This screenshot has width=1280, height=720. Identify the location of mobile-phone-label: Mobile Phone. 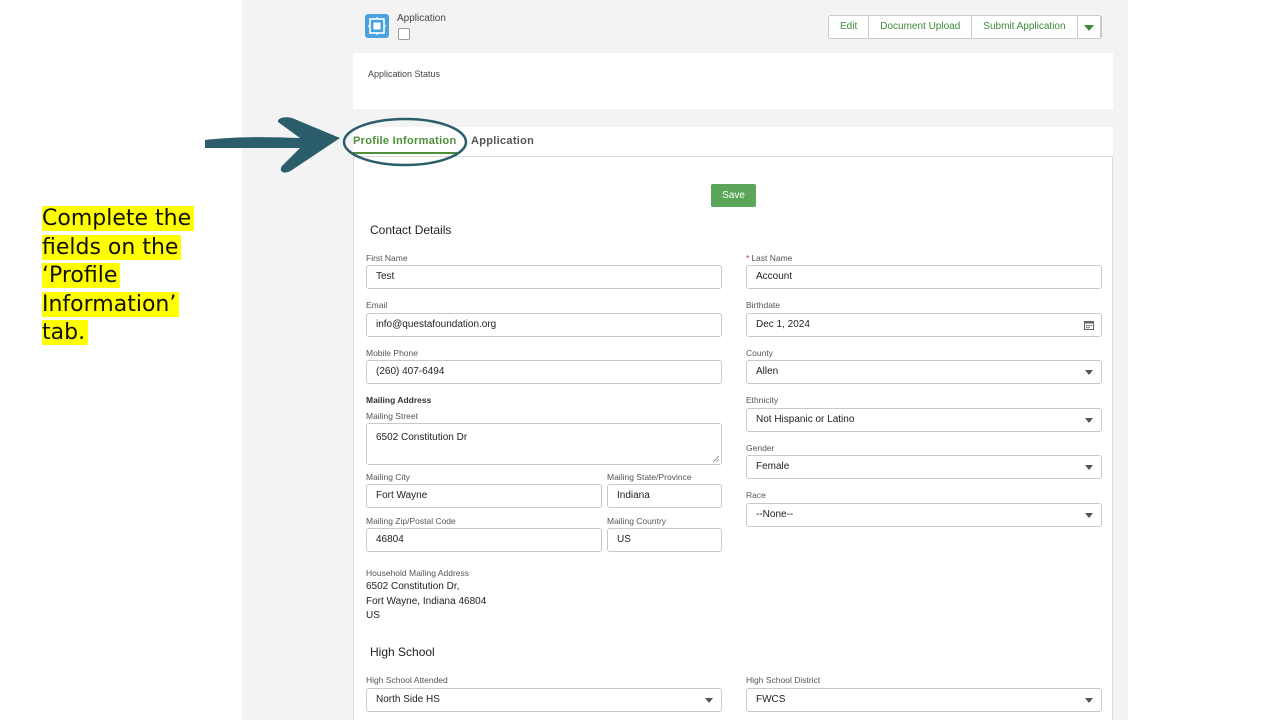
(392, 353).